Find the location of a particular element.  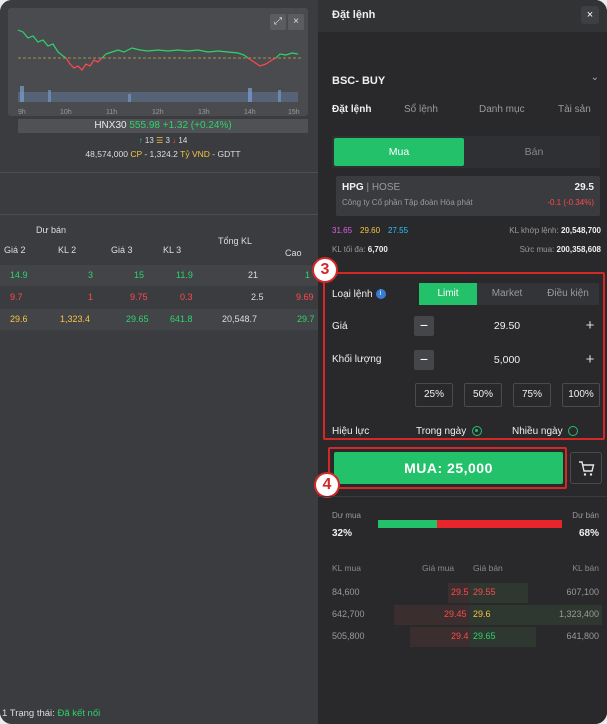

floor-price: 27.55 is located at coordinates (398, 230).